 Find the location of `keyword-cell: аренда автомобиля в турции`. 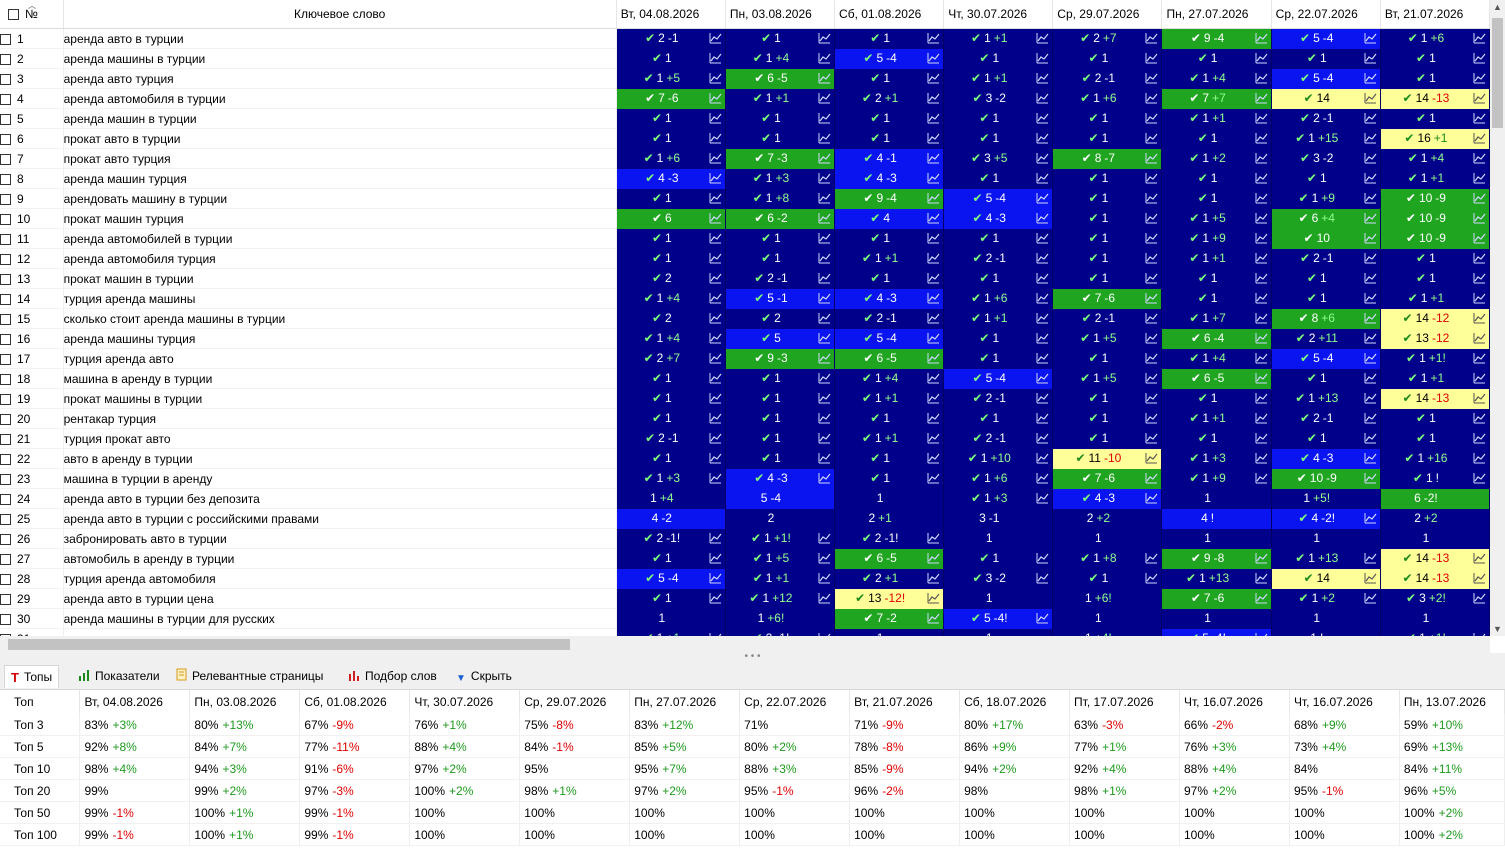

keyword-cell: аренда автомобиля в турции is located at coordinates (340, 98).